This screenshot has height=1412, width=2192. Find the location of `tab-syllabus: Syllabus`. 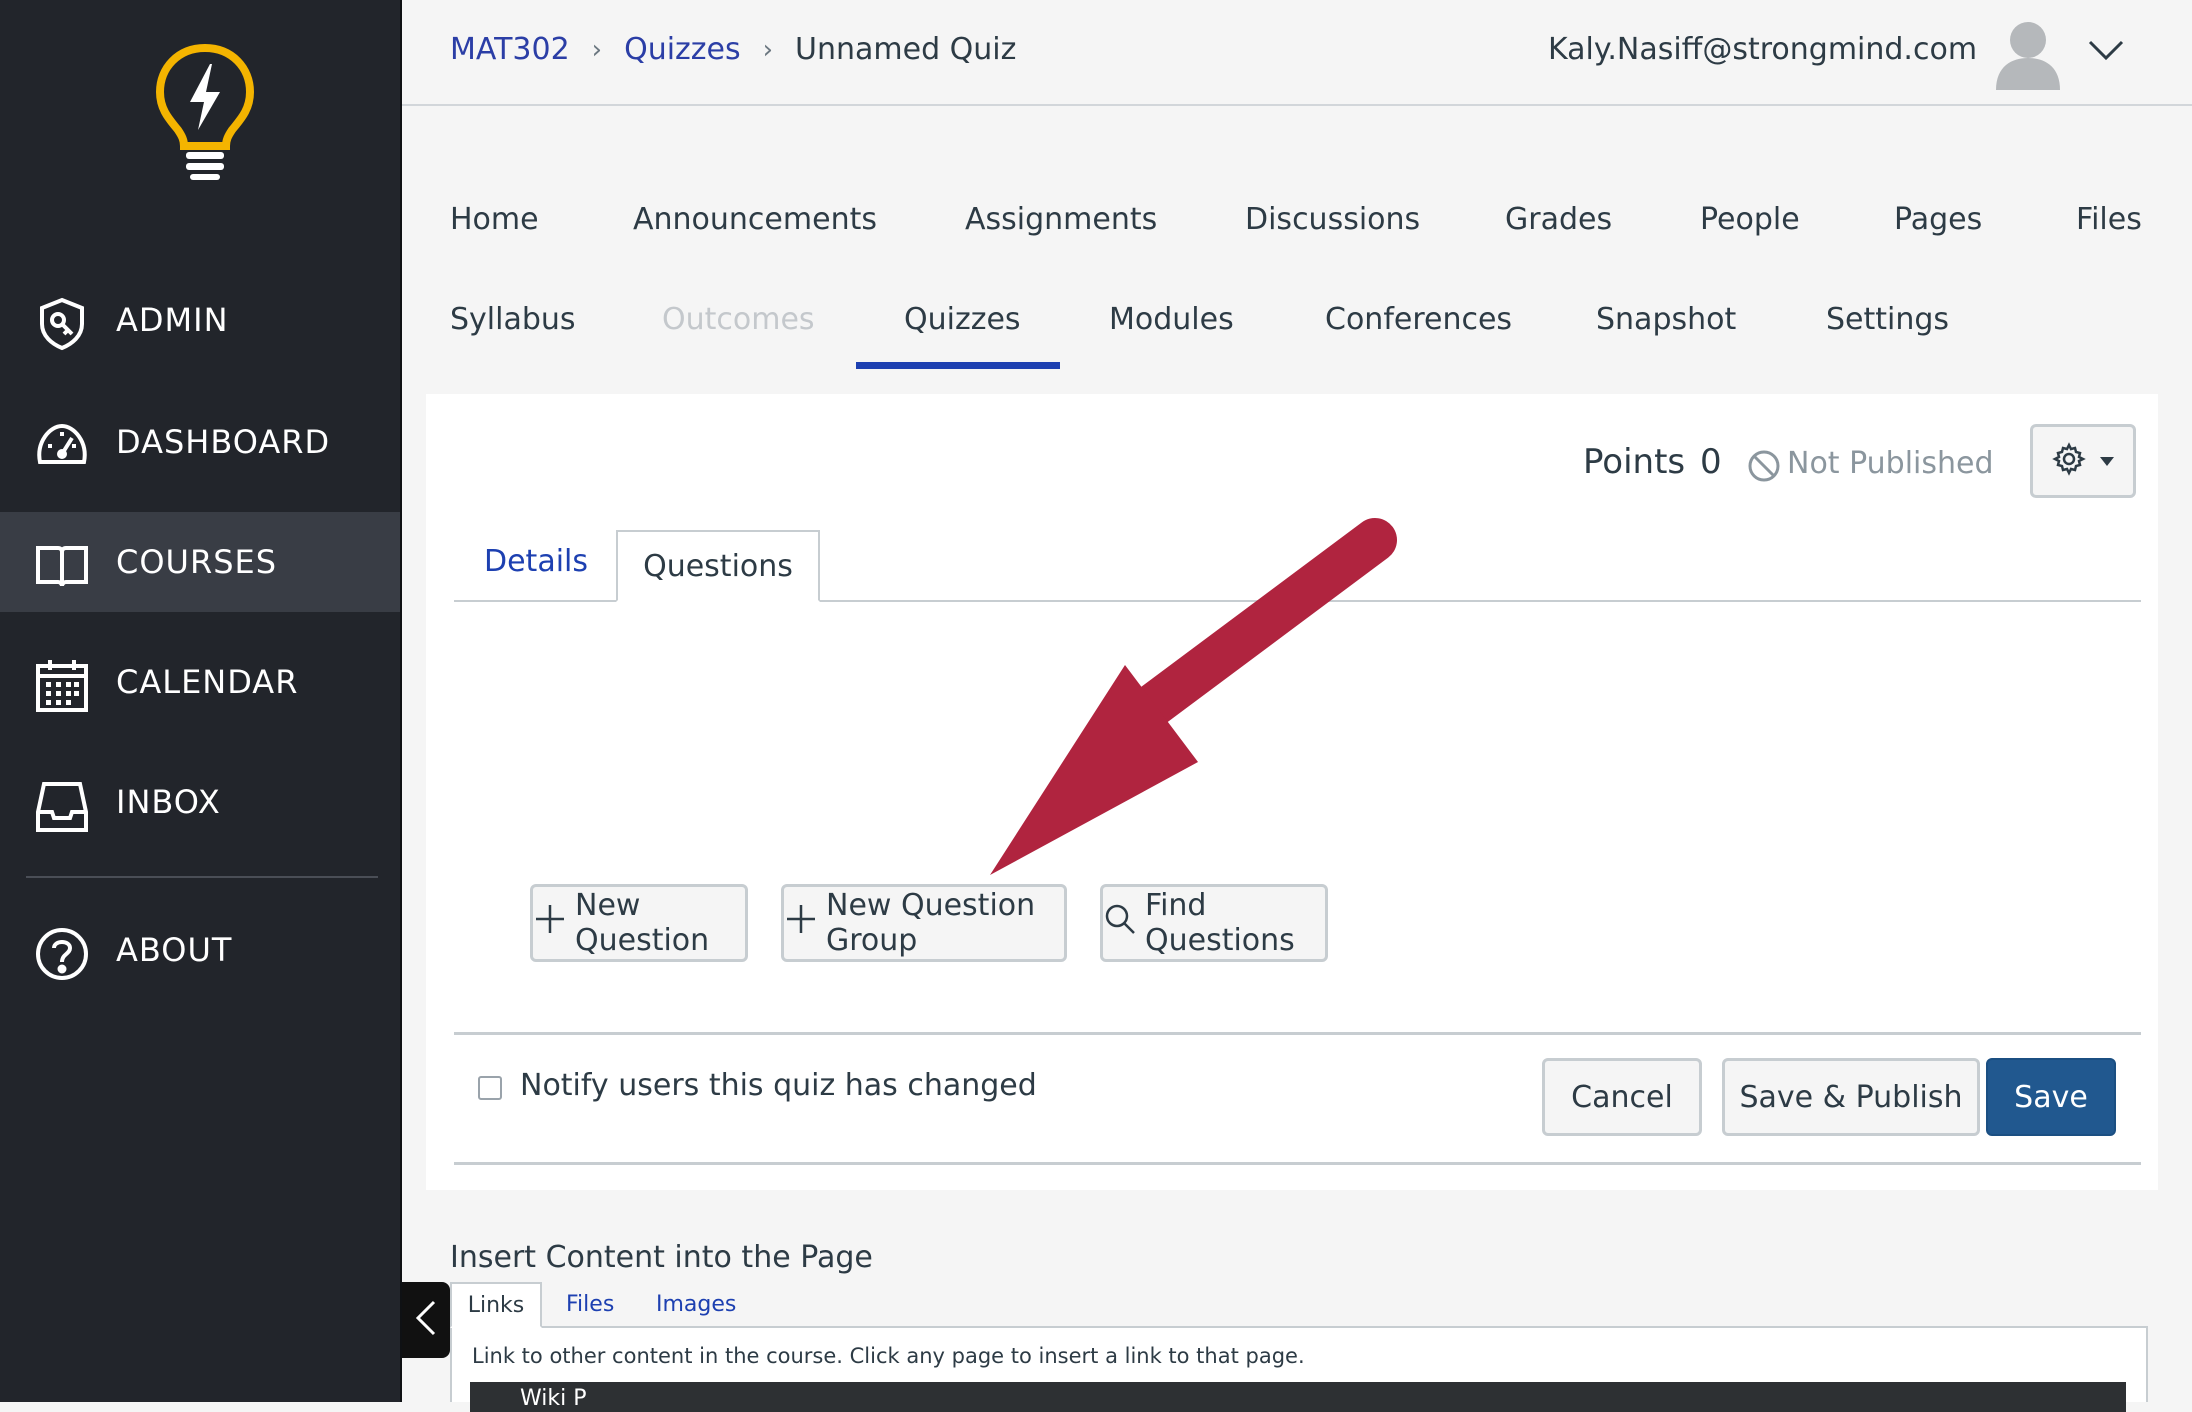

tab-syllabus: Syllabus is located at coordinates (513, 319).